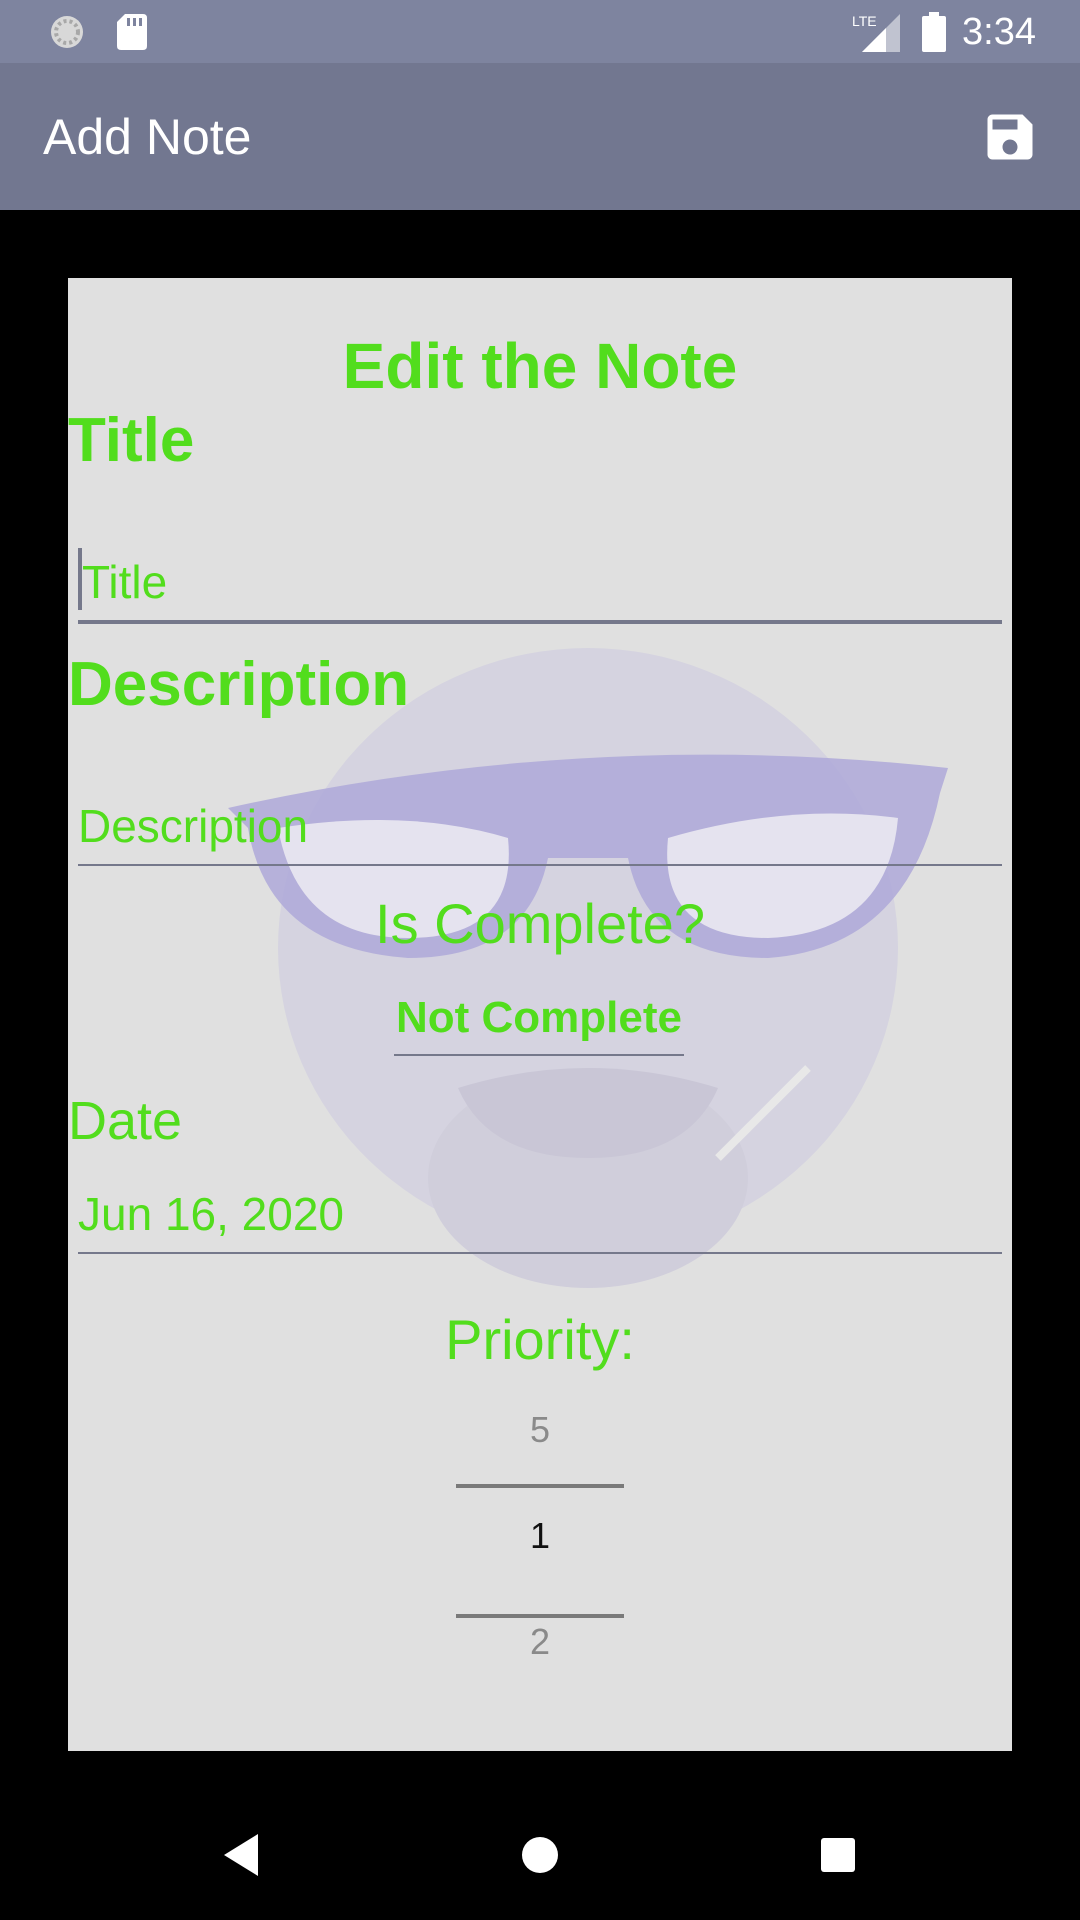  I want to click on svg-text: LTE, so click(864, 21).